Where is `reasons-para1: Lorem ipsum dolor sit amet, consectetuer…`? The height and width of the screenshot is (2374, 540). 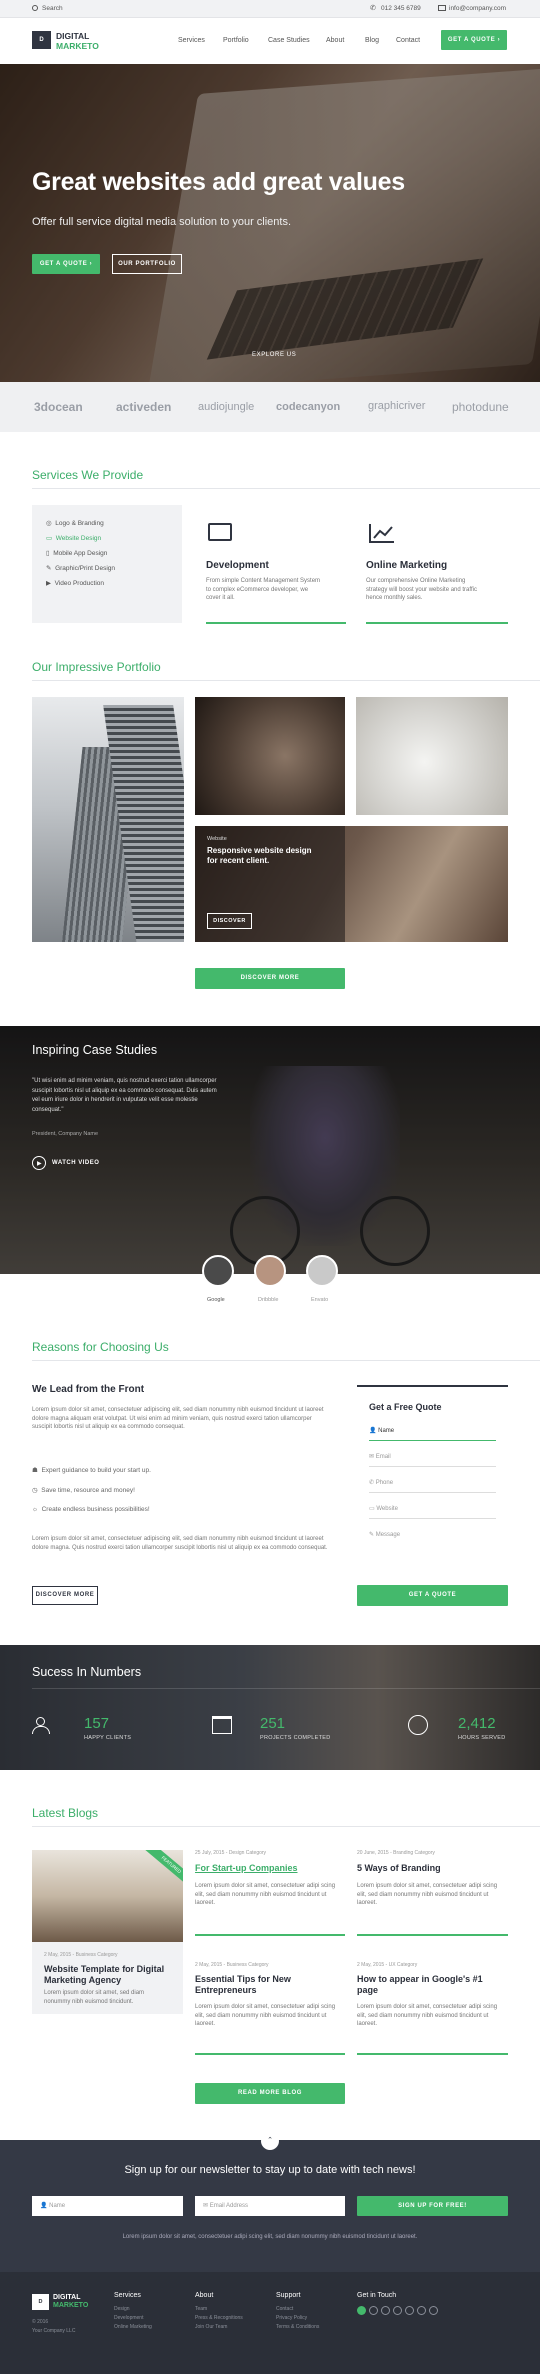
reasons-para1: Lorem ipsum dolor sit amet, consectetuer… is located at coordinates (178, 1418).